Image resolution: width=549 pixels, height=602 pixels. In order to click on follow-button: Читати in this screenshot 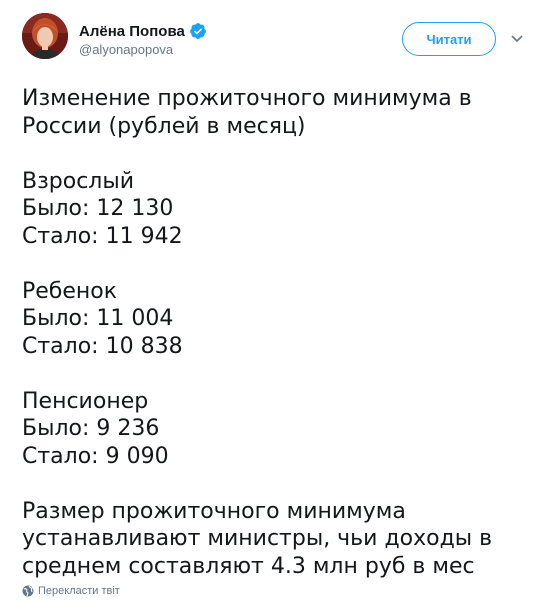, I will do `click(449, 39)`.